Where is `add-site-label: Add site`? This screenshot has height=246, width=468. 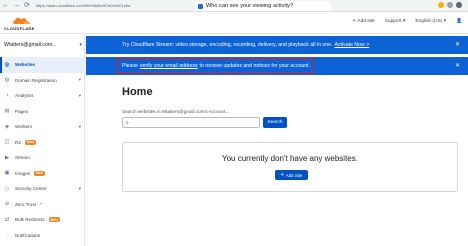 add-site-label: Add site is located at coordinates (366, 21).